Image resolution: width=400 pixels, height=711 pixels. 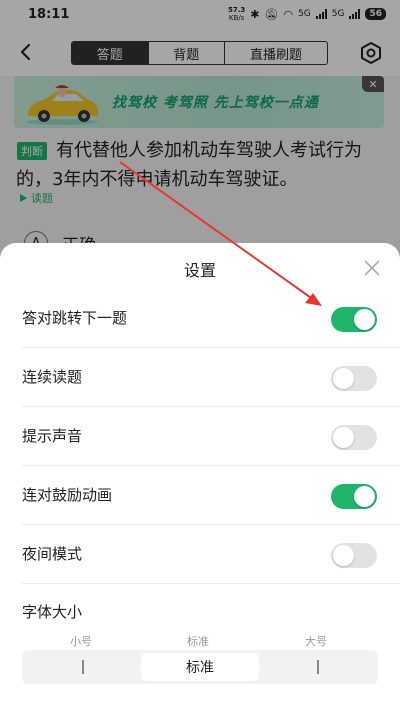 I want to click on setting-label-continuous-read: 连续读题, so click(x=52, y=377).